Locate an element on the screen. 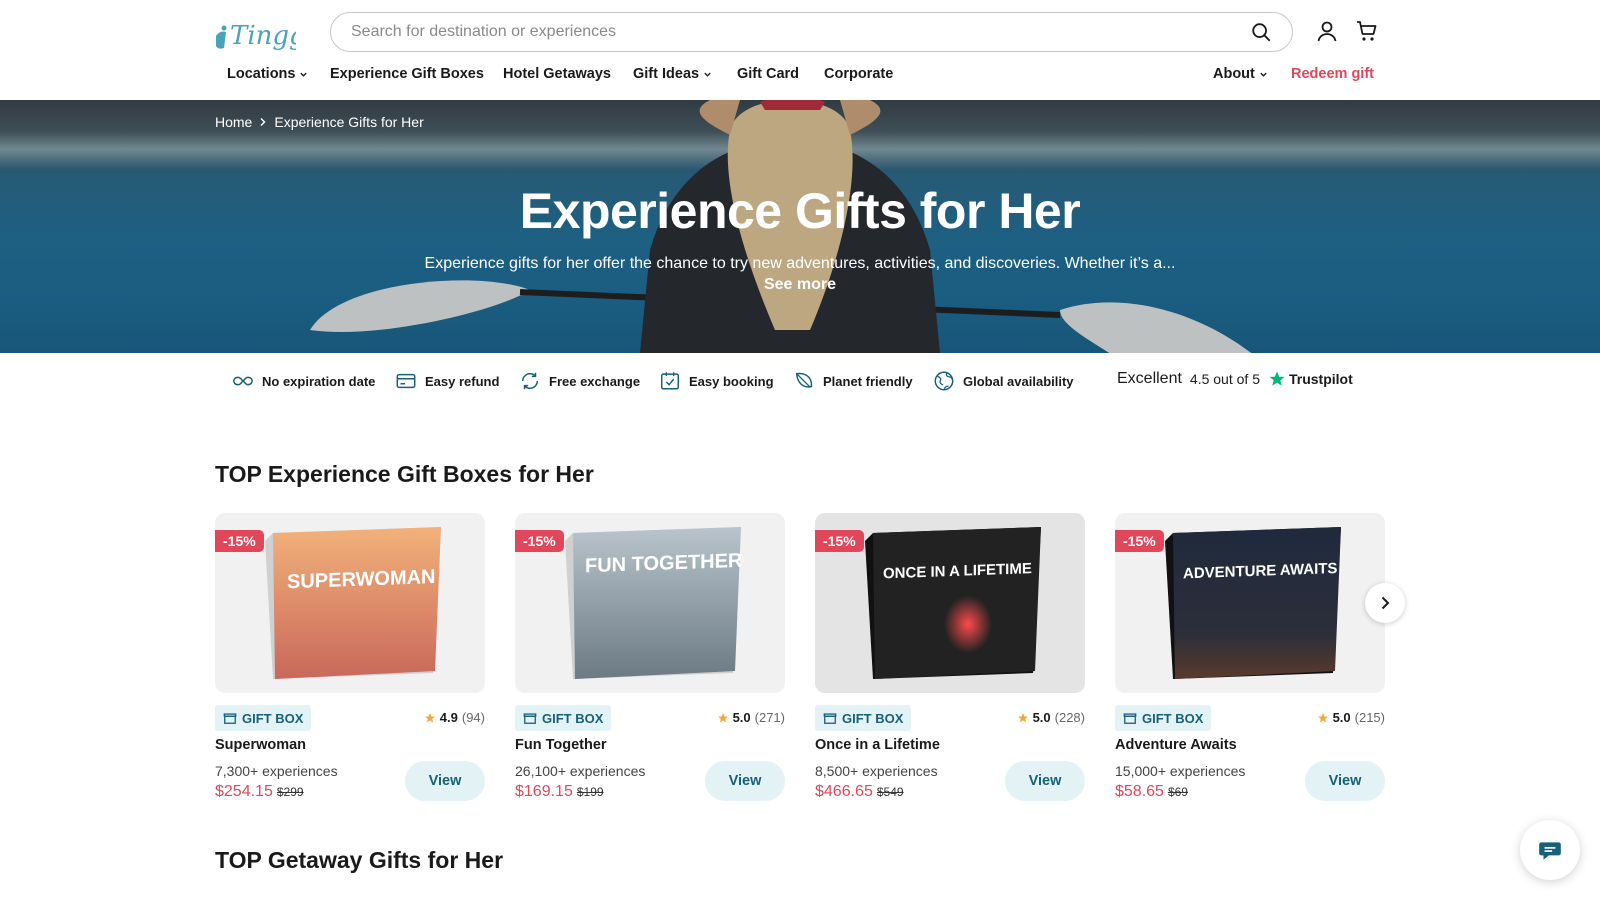  price: $466.65 $549 is located at coordinates (859, 792).